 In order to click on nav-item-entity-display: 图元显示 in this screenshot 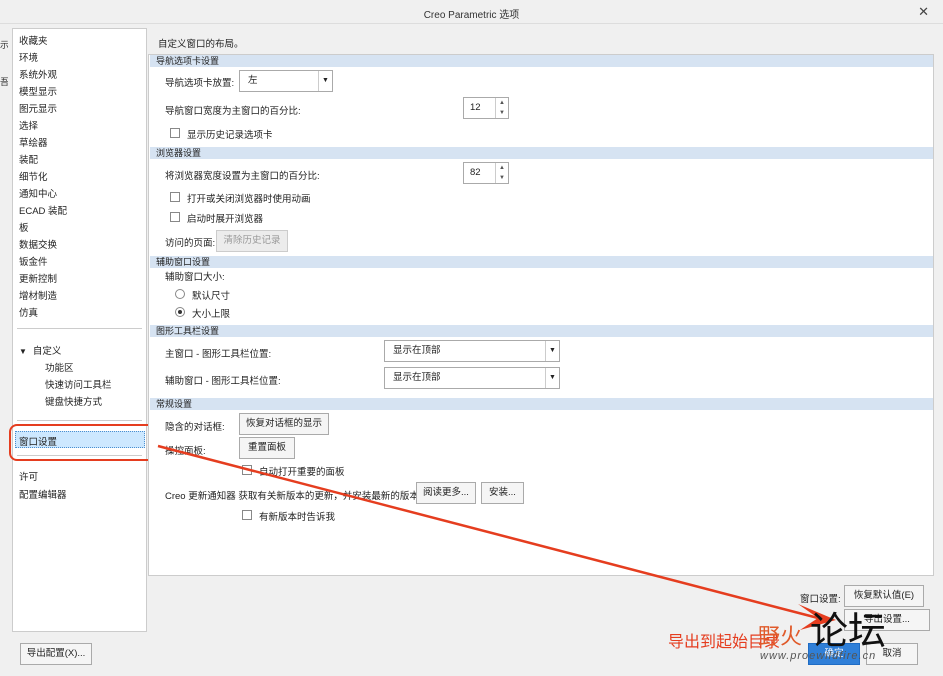, I will do `click(38, 108)`.